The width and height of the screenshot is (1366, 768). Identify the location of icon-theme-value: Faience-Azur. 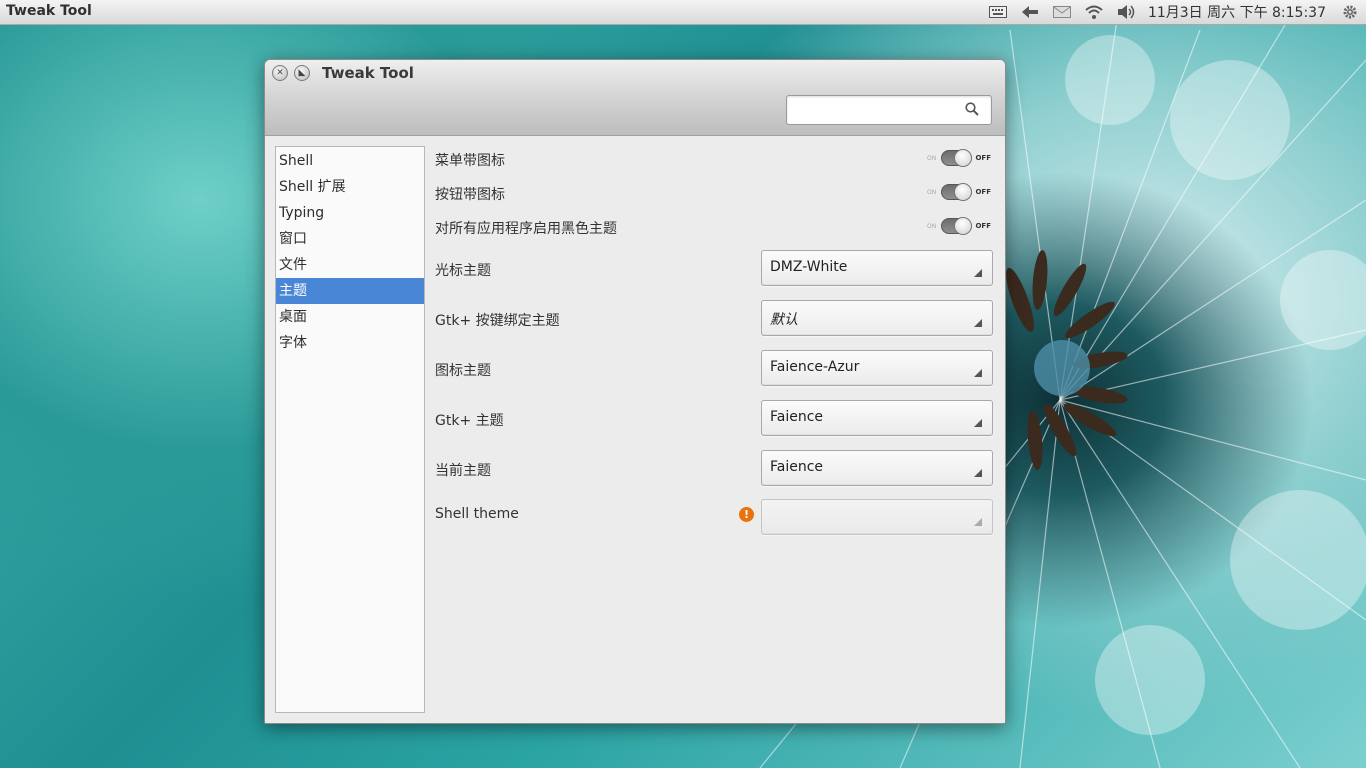
(815, 367).